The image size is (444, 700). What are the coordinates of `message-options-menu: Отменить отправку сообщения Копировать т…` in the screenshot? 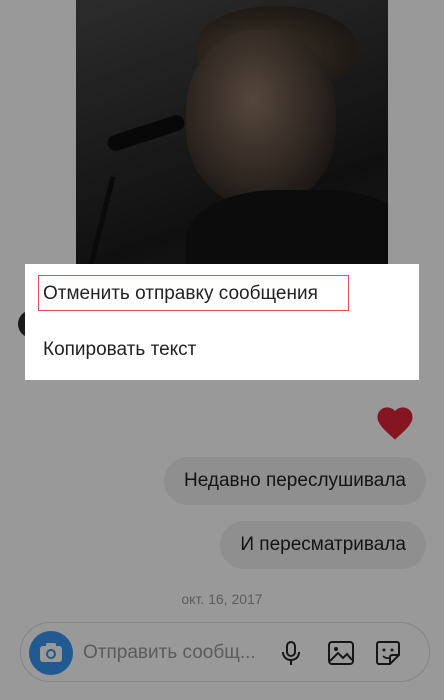 It's located at (222, 322).